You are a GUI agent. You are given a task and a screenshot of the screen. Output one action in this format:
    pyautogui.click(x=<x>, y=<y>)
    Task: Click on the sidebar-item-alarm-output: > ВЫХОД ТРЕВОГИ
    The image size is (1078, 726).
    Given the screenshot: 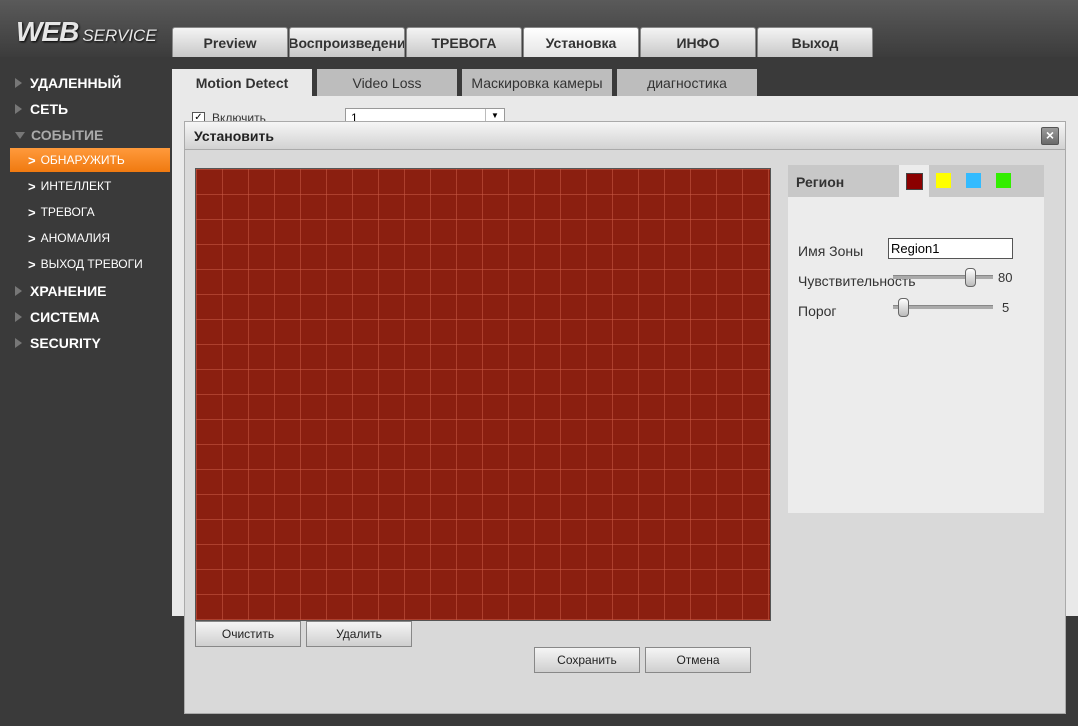 What is the action you would take?
    pyautogui.click(x=90, y=264)
    